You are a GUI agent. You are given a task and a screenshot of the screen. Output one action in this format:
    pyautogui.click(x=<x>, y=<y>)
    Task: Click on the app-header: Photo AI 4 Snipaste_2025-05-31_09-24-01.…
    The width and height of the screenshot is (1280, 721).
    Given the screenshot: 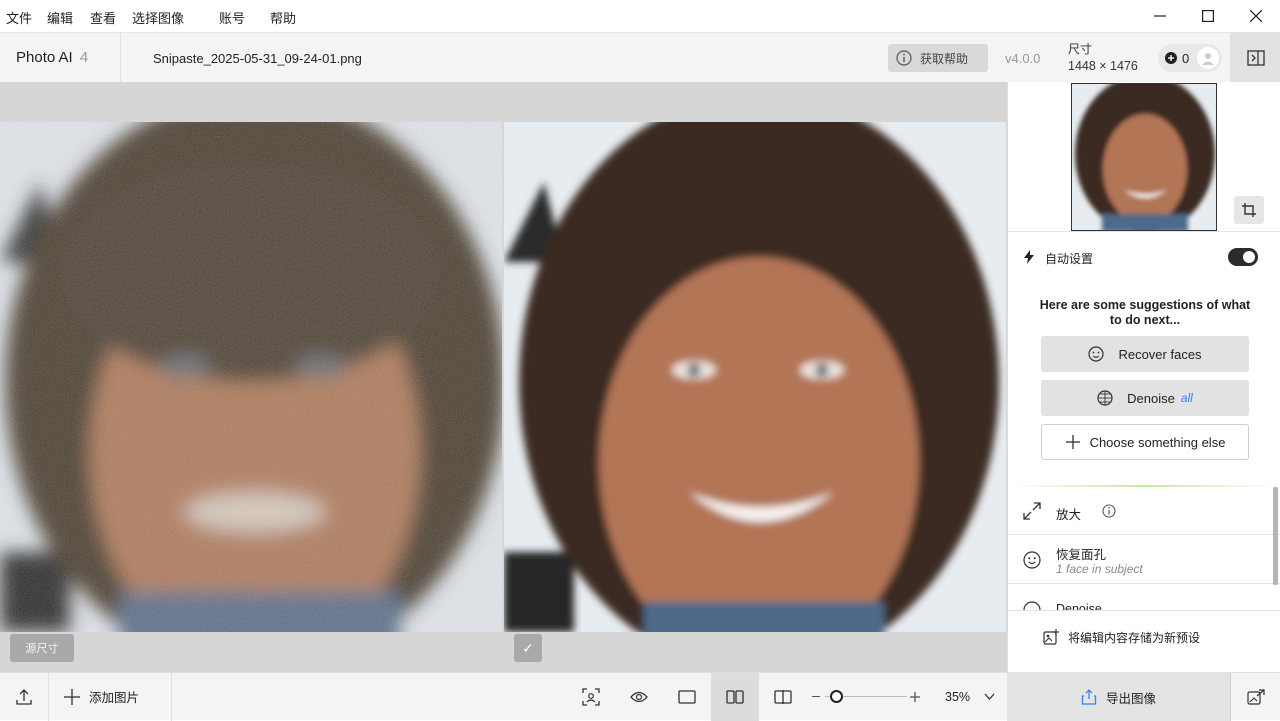 What is the action you would take?
    pyautogui.click(x=640, y=57)
    